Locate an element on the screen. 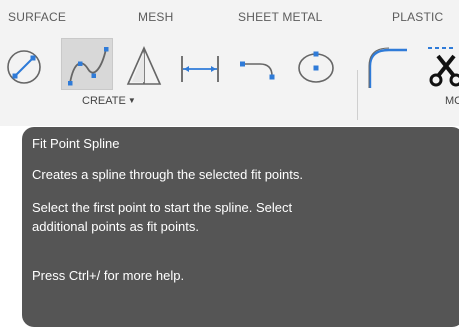 The image size is (459, 327). tooltip-instruction-2: additional points as fit points. is located at coordinates (115, 226).